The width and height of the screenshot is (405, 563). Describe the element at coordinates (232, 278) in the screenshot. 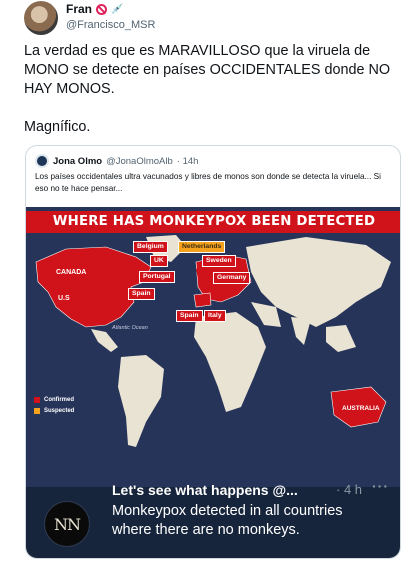

I see `label-germany: Germany` at that location.